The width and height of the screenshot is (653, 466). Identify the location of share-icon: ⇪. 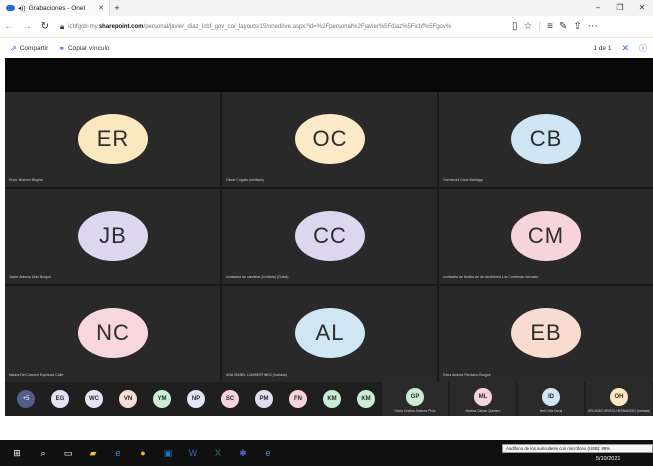
(577, 26).